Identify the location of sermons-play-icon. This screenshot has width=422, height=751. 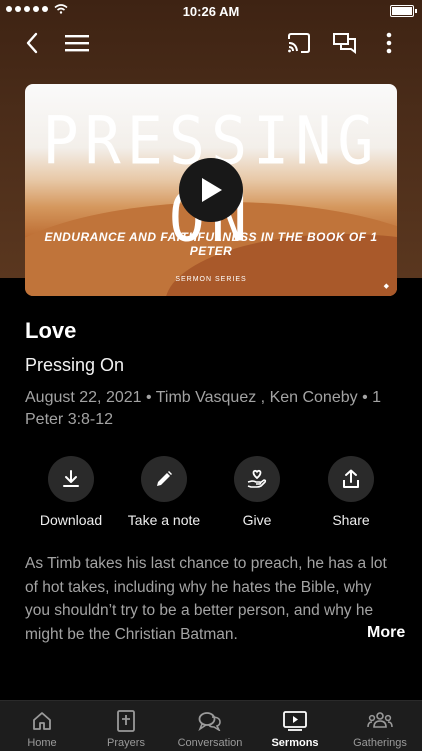
(295, 721).